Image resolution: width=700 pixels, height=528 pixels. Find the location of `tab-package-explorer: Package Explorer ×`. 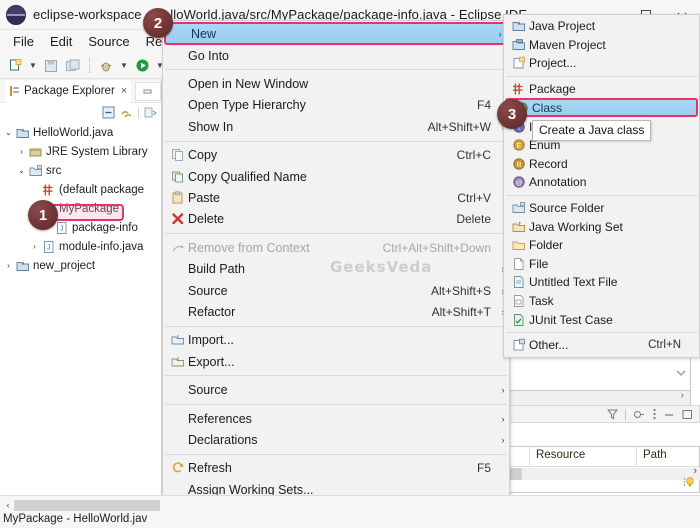

tab-package-explorer: Package Explorer × is located at coordinates (68, 91).